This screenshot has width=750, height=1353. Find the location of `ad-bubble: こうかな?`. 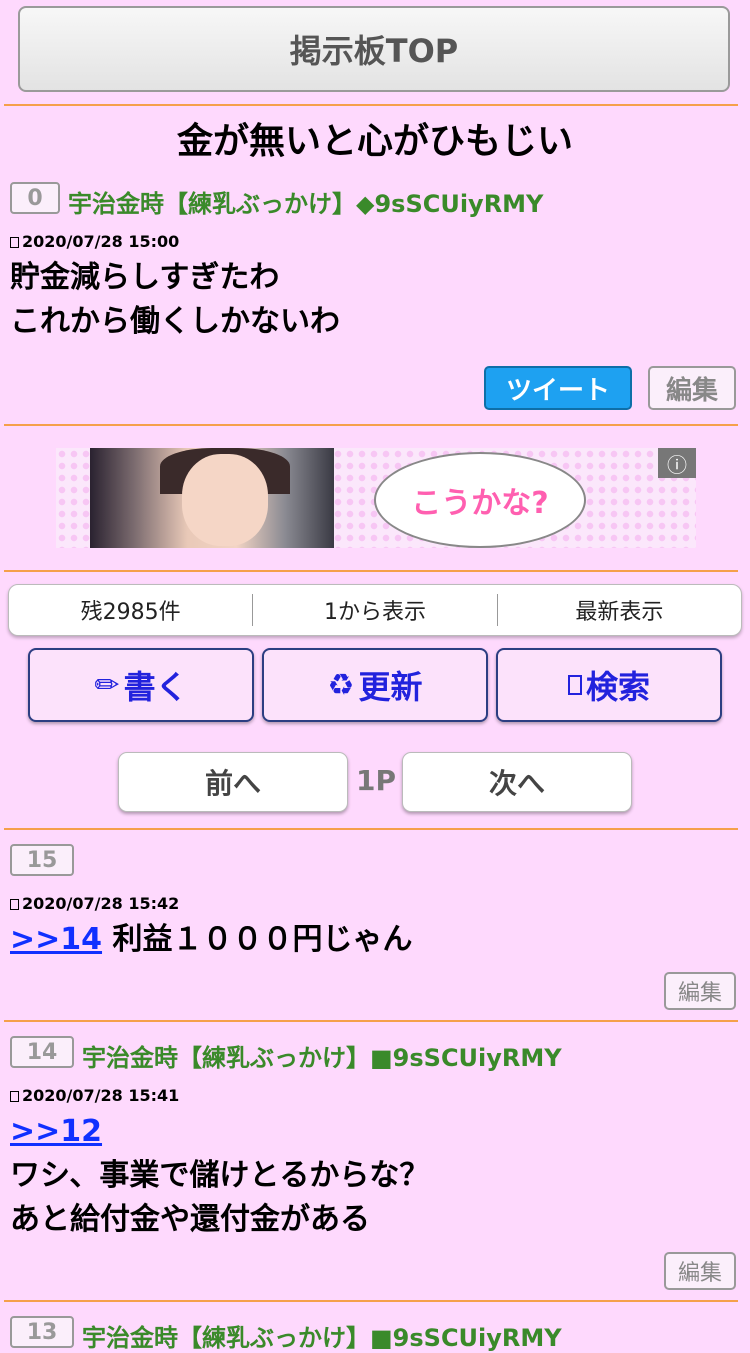

ad-bubble: こうかな? is located at coordinates (480, 500).